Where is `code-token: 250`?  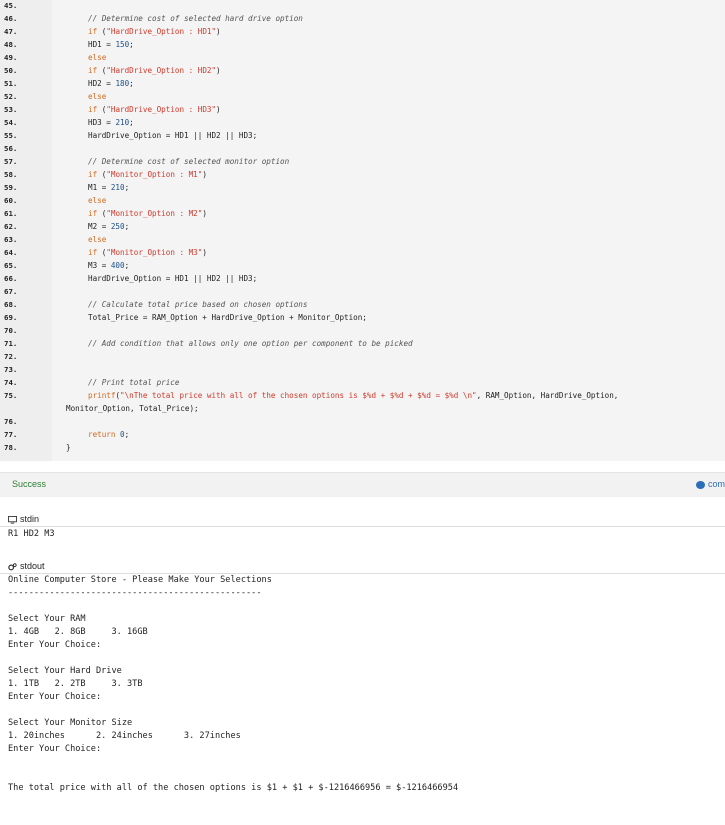 code-token: 250 is located at coordinates (117, 226).